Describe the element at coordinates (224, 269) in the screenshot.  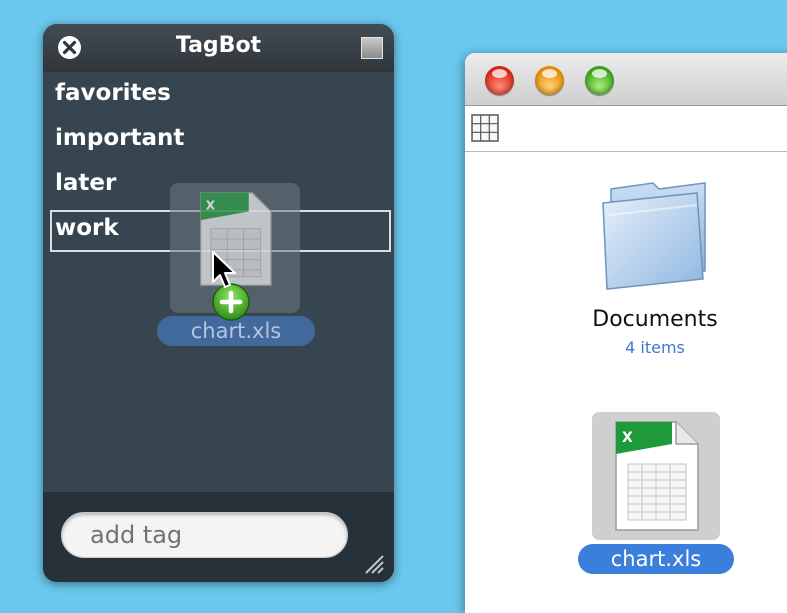
I see `mouse-cursor-icon` at that location.